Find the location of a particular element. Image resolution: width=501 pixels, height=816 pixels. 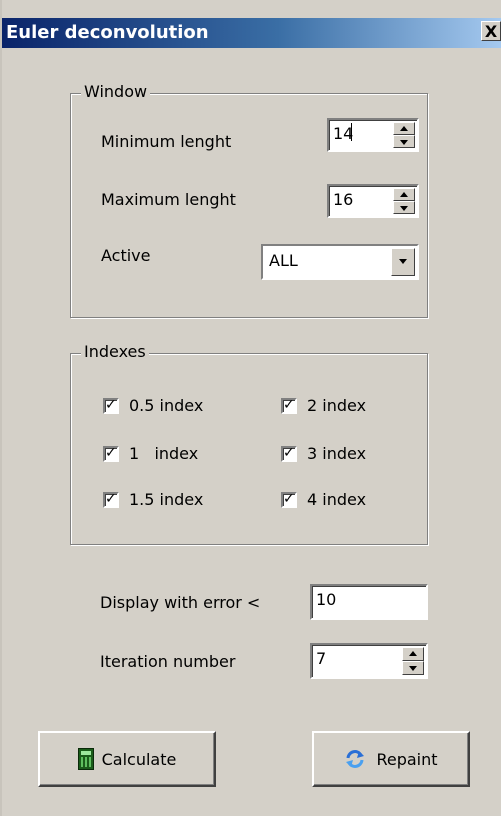

max-length-down-button is located at coordinates (404, 207).